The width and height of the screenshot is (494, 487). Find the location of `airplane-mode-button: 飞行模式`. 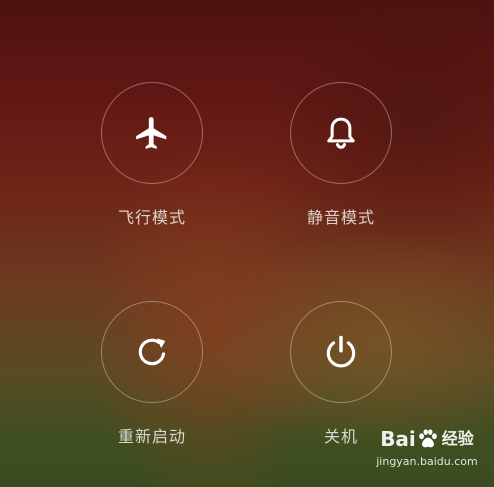

airplane-mode-button: 飞行模式 is located at coordinates (152, 157).